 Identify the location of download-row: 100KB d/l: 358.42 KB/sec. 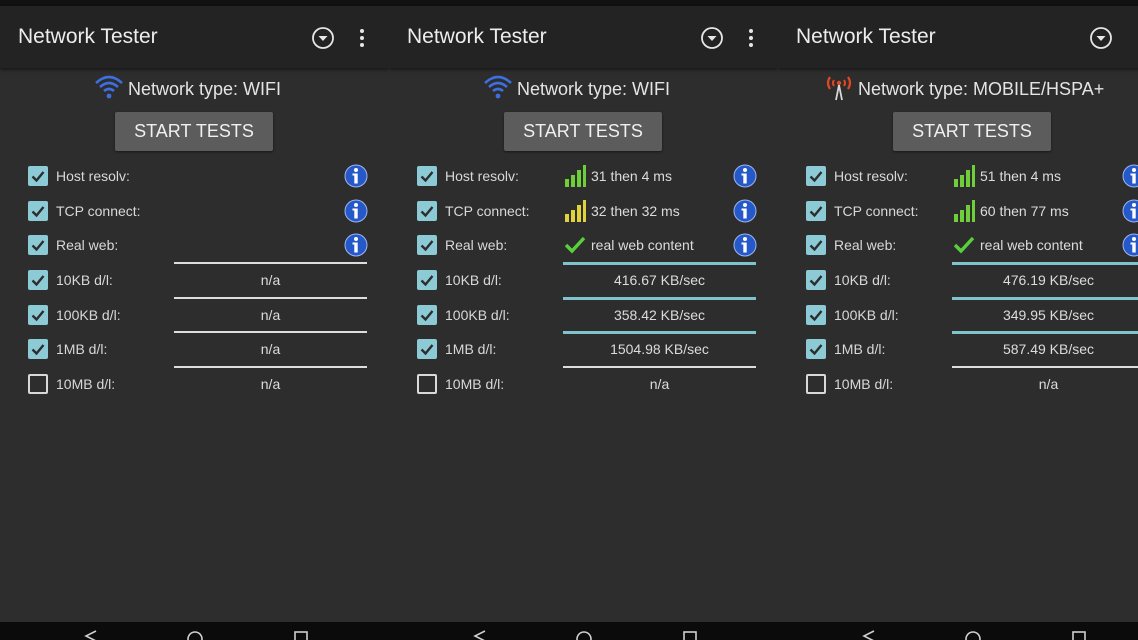
(583, 313).